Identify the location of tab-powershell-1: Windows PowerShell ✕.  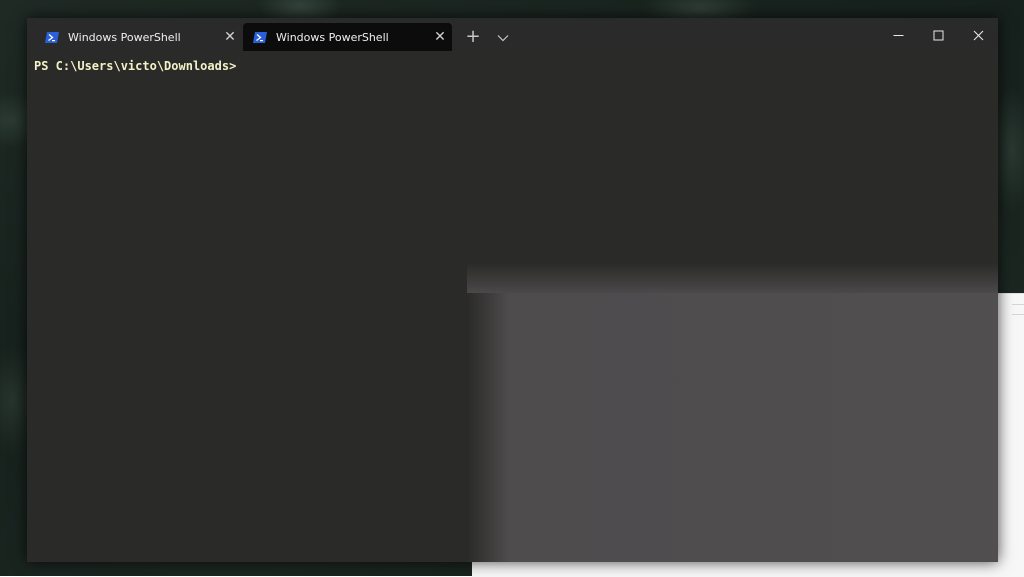
(138, 37).